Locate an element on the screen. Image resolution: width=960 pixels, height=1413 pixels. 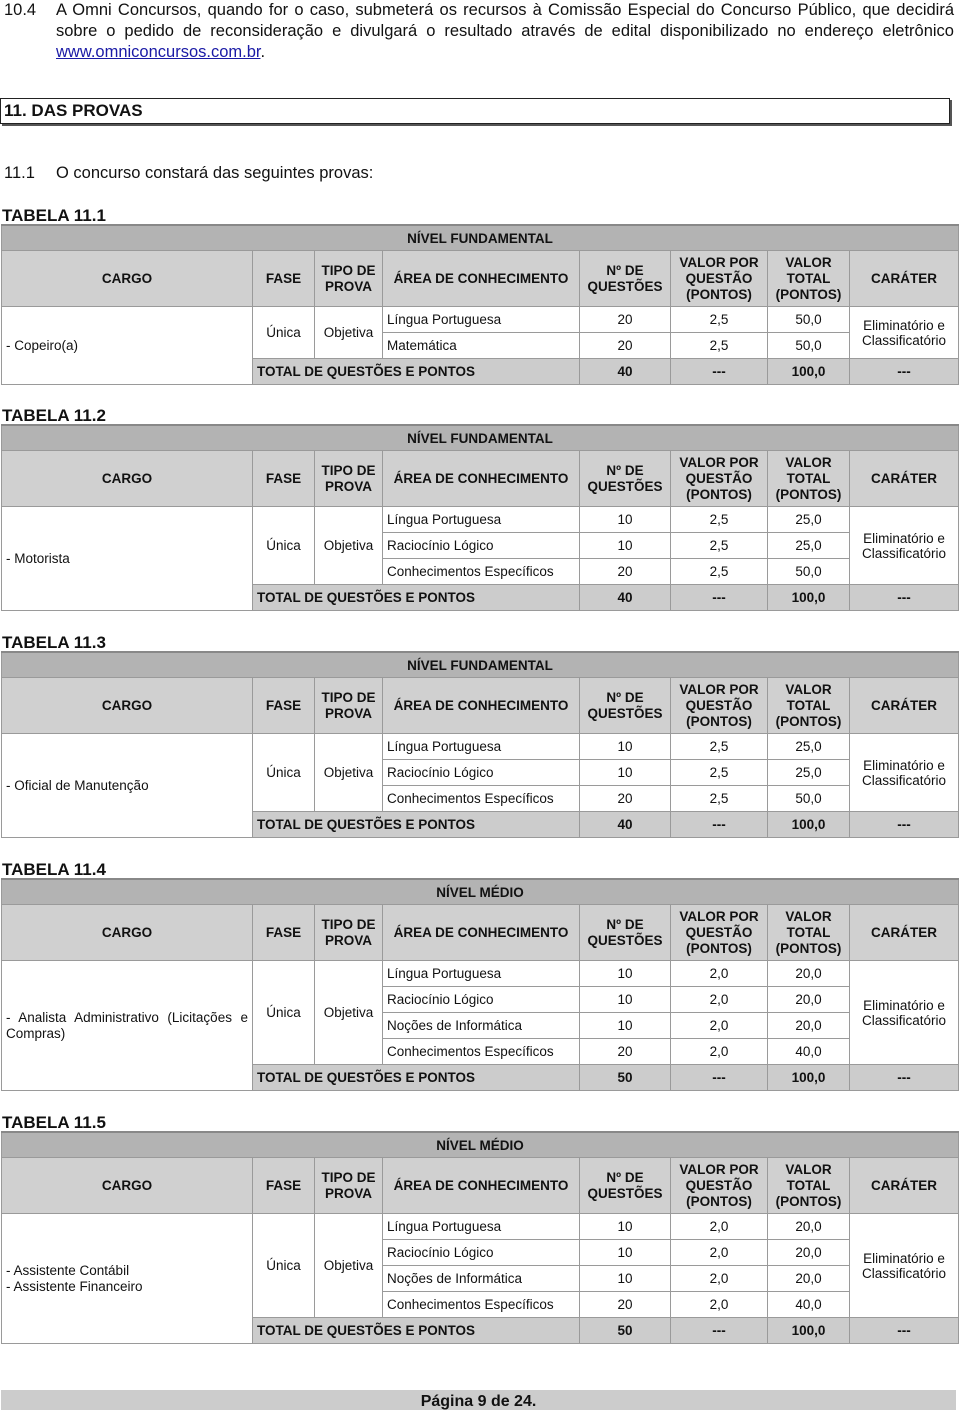
table-title: TABELA 11.4 is located at coordinates (54, 869).